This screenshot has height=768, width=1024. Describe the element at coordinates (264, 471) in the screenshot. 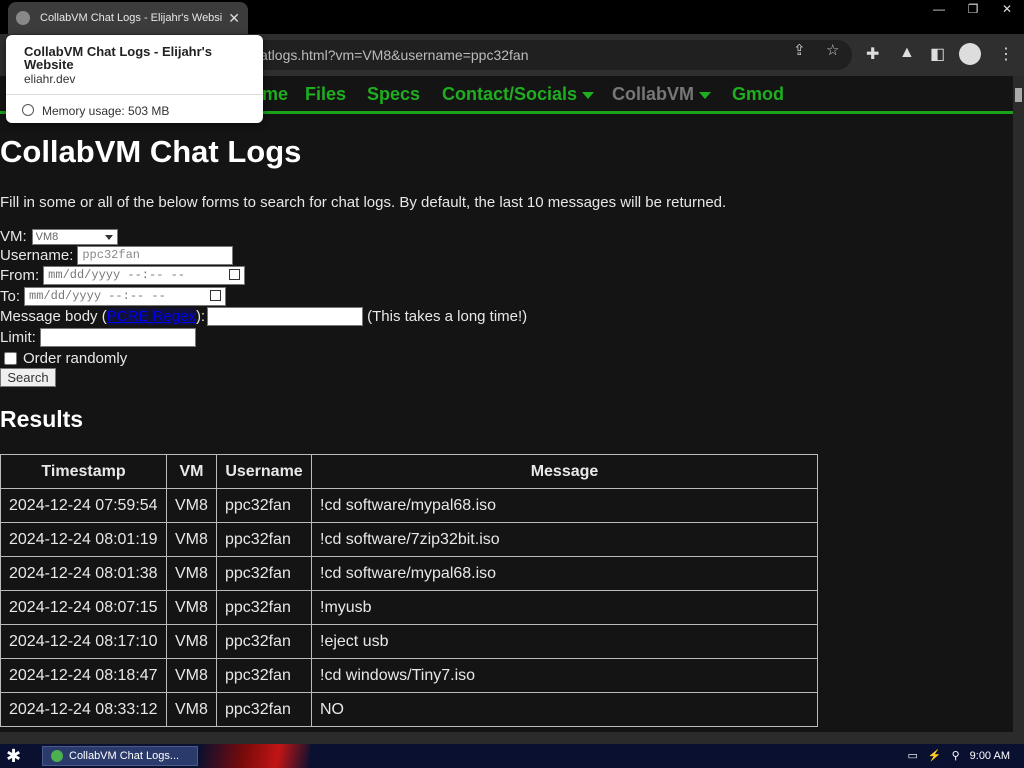

I see `column-header-username: Username` at that location.